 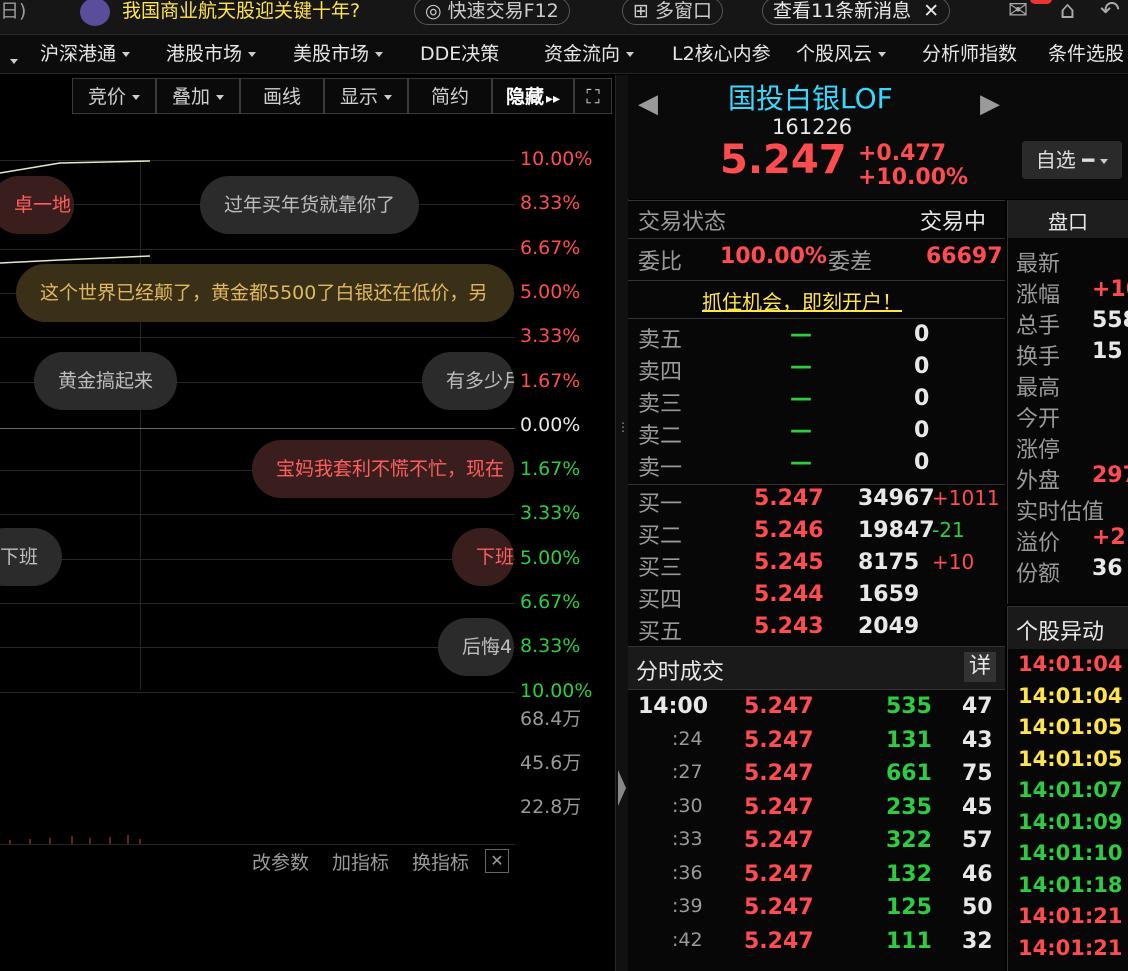 I want to click on draw-line-button: 画线, so click(x=282, y=96).